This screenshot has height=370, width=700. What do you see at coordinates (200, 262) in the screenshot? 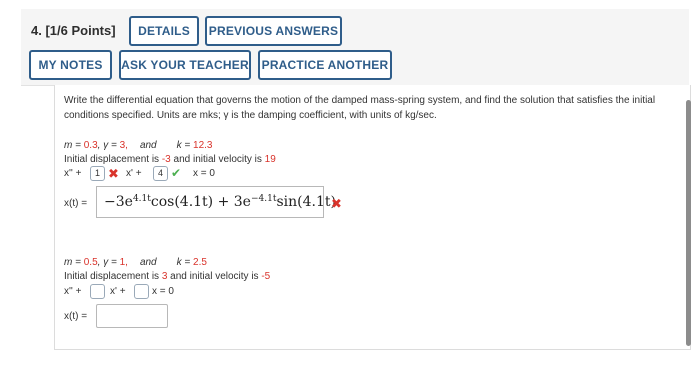
I see `part2-k-value: 2.5` at bounding box center [200, 262].